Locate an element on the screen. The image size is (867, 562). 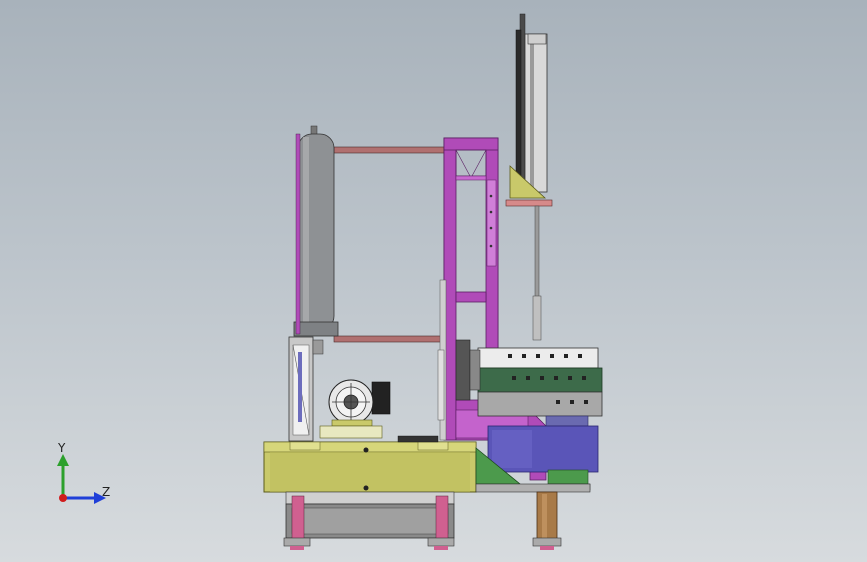
z-axis-label: Z is located at coordinates (106, 492).